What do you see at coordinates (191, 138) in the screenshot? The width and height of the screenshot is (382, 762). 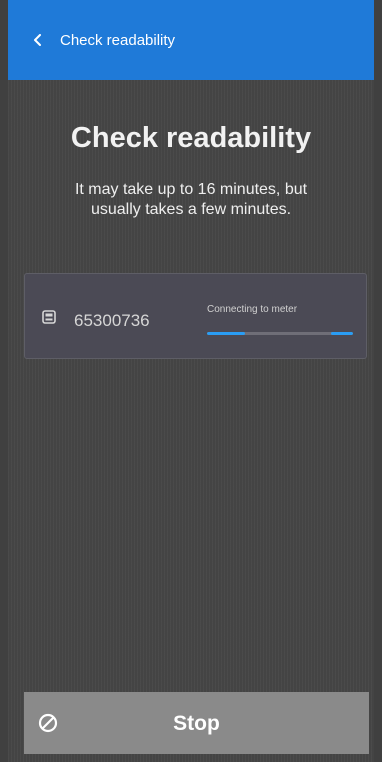 I see `page-title: Check readability` at bounding box center [191, 138].